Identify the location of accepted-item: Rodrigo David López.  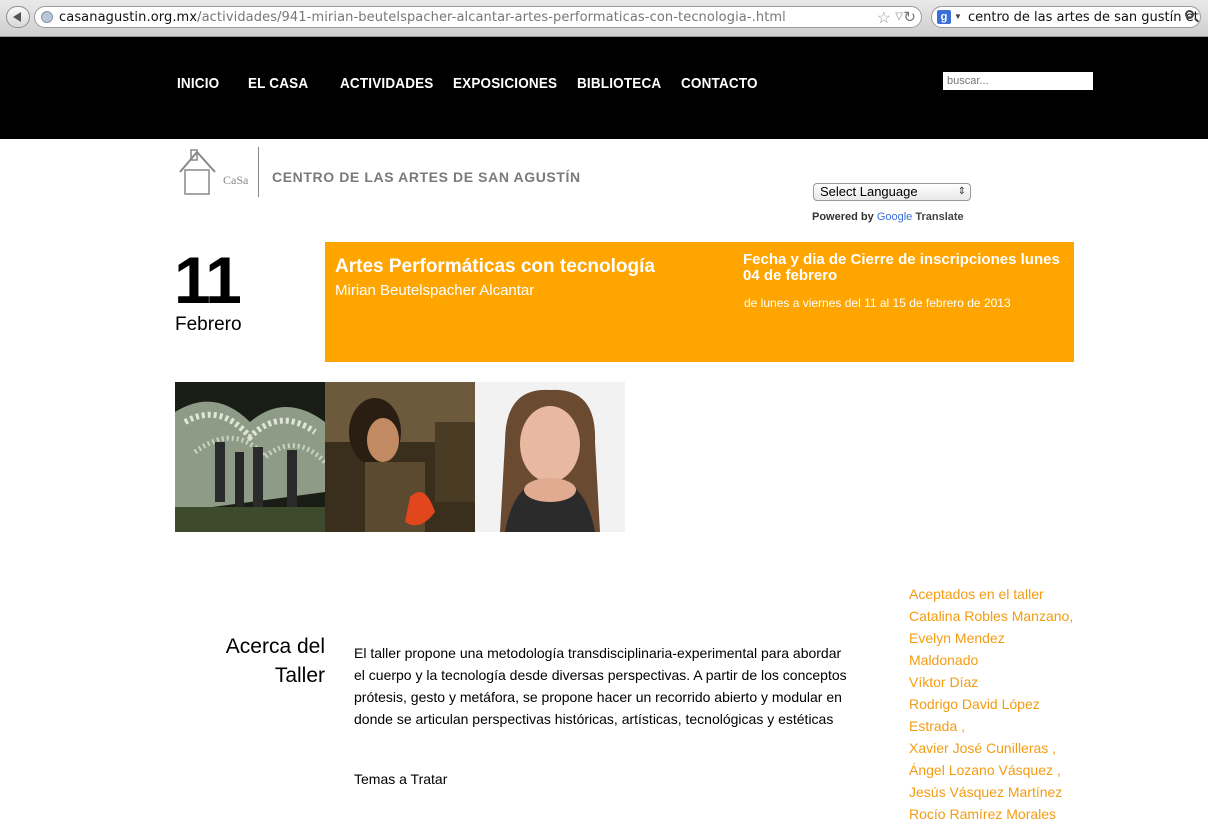
(999, 704).